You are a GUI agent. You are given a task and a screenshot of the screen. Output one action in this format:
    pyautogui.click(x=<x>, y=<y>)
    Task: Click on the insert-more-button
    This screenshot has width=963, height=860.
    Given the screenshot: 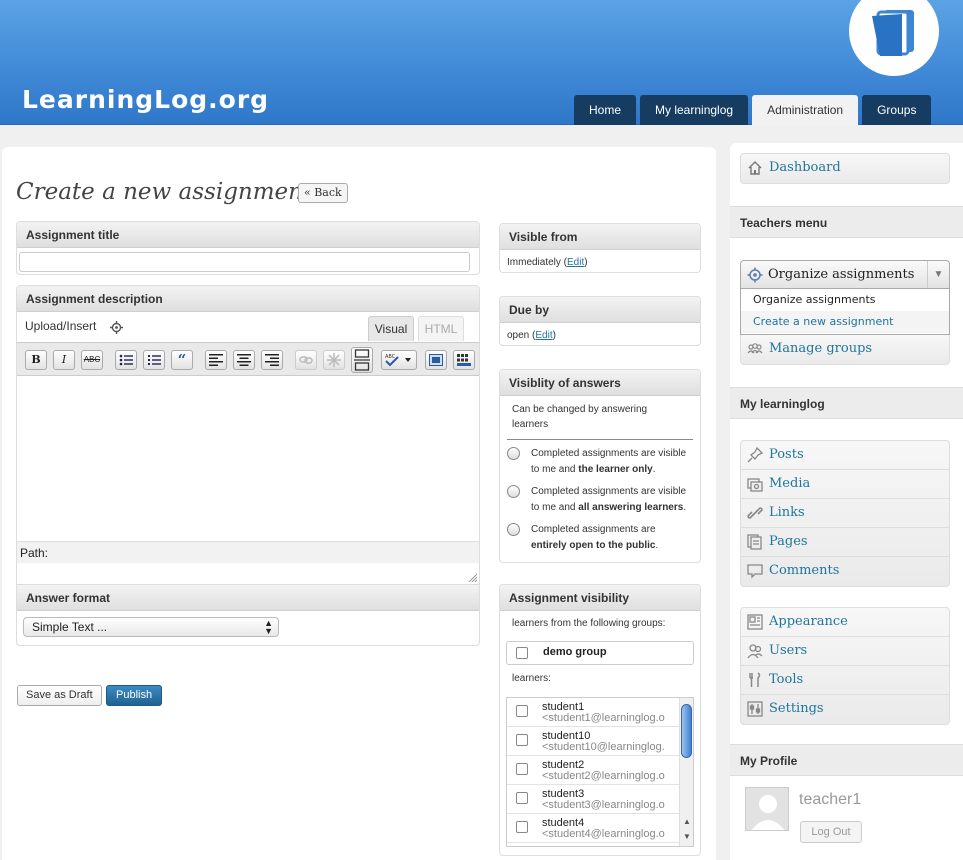 What is the action you would take?
    pyautogui.click(x=362, y=360)
    